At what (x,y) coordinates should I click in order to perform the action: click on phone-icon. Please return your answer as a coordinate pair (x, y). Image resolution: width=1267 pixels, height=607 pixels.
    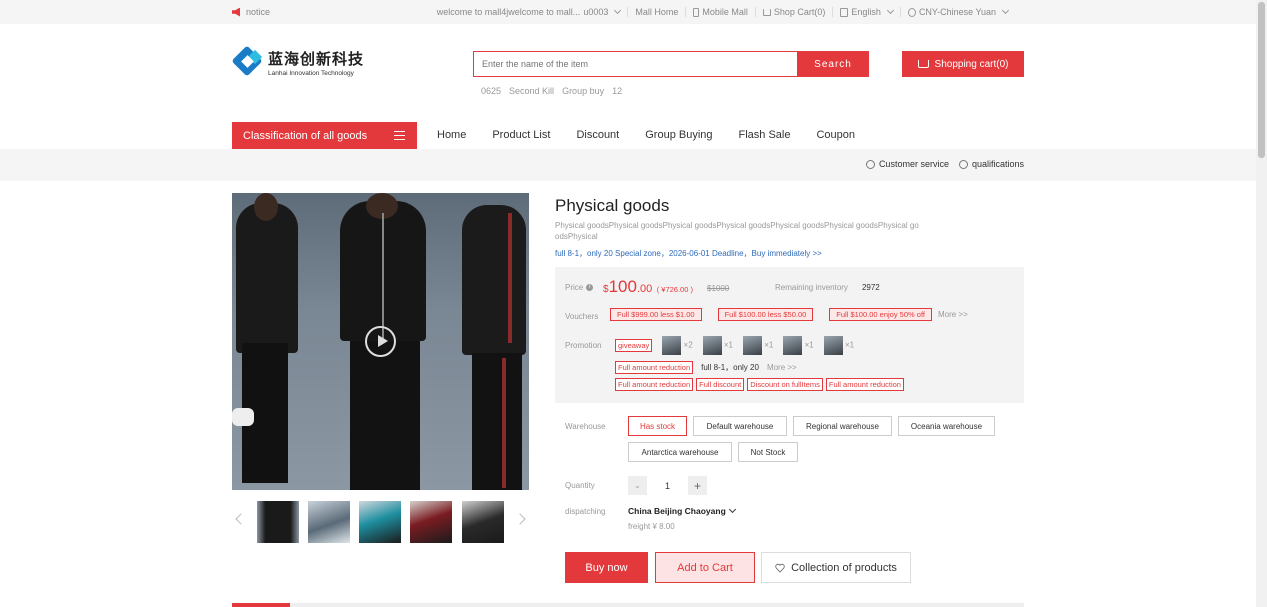
    Looking at the image, I should click on (696, 12).